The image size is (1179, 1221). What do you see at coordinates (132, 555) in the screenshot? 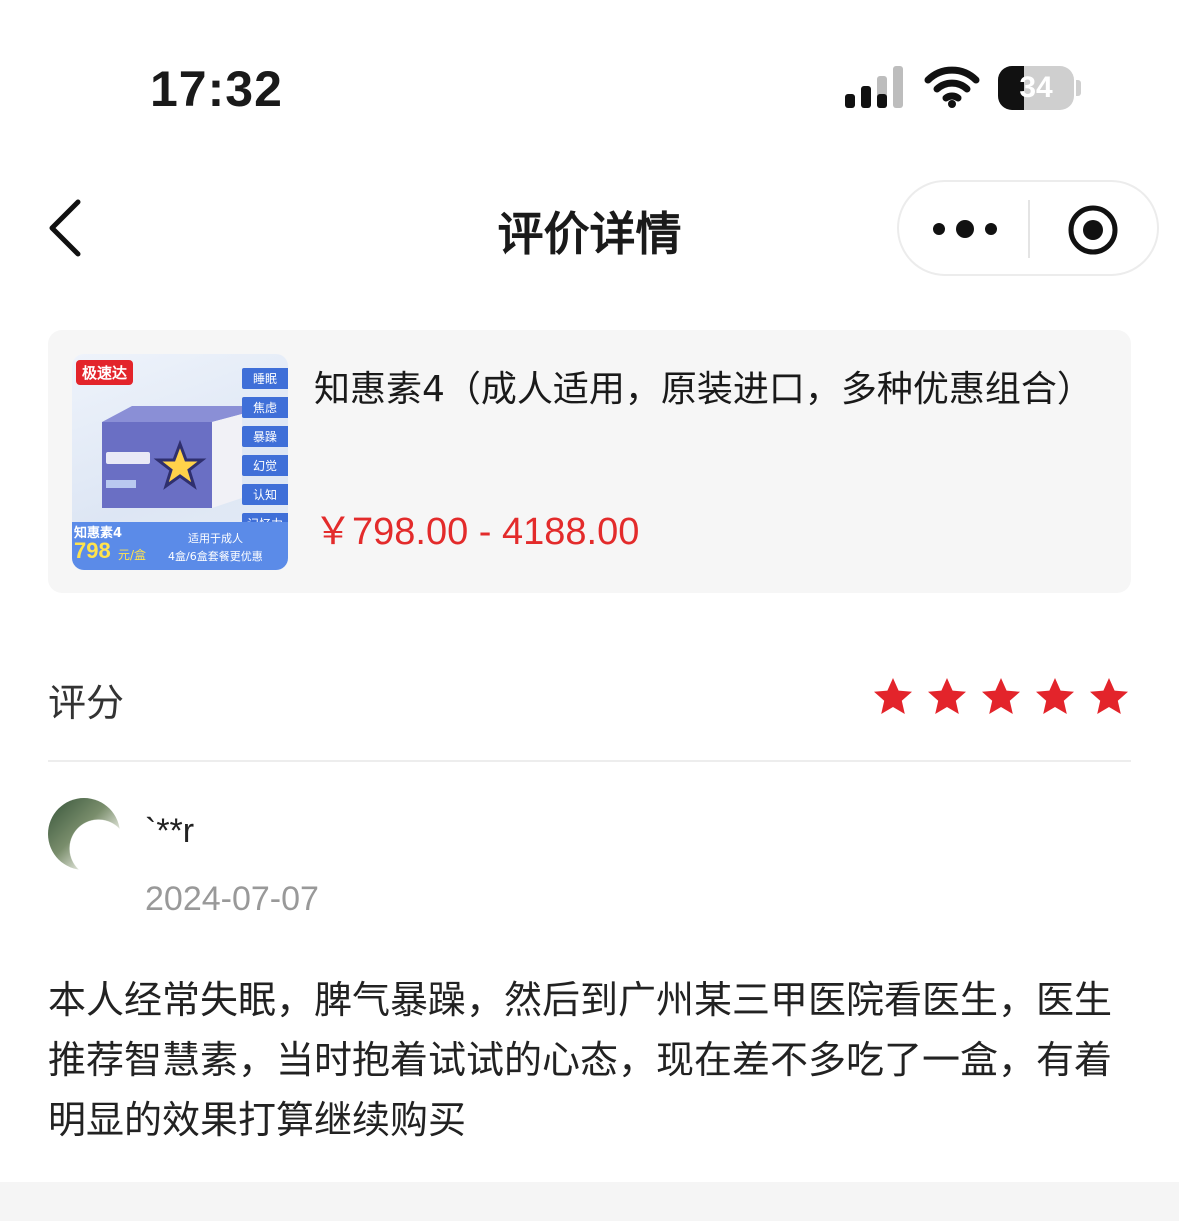
I see `image-price-unit: 元/盒` at bounding box center [132, 555].